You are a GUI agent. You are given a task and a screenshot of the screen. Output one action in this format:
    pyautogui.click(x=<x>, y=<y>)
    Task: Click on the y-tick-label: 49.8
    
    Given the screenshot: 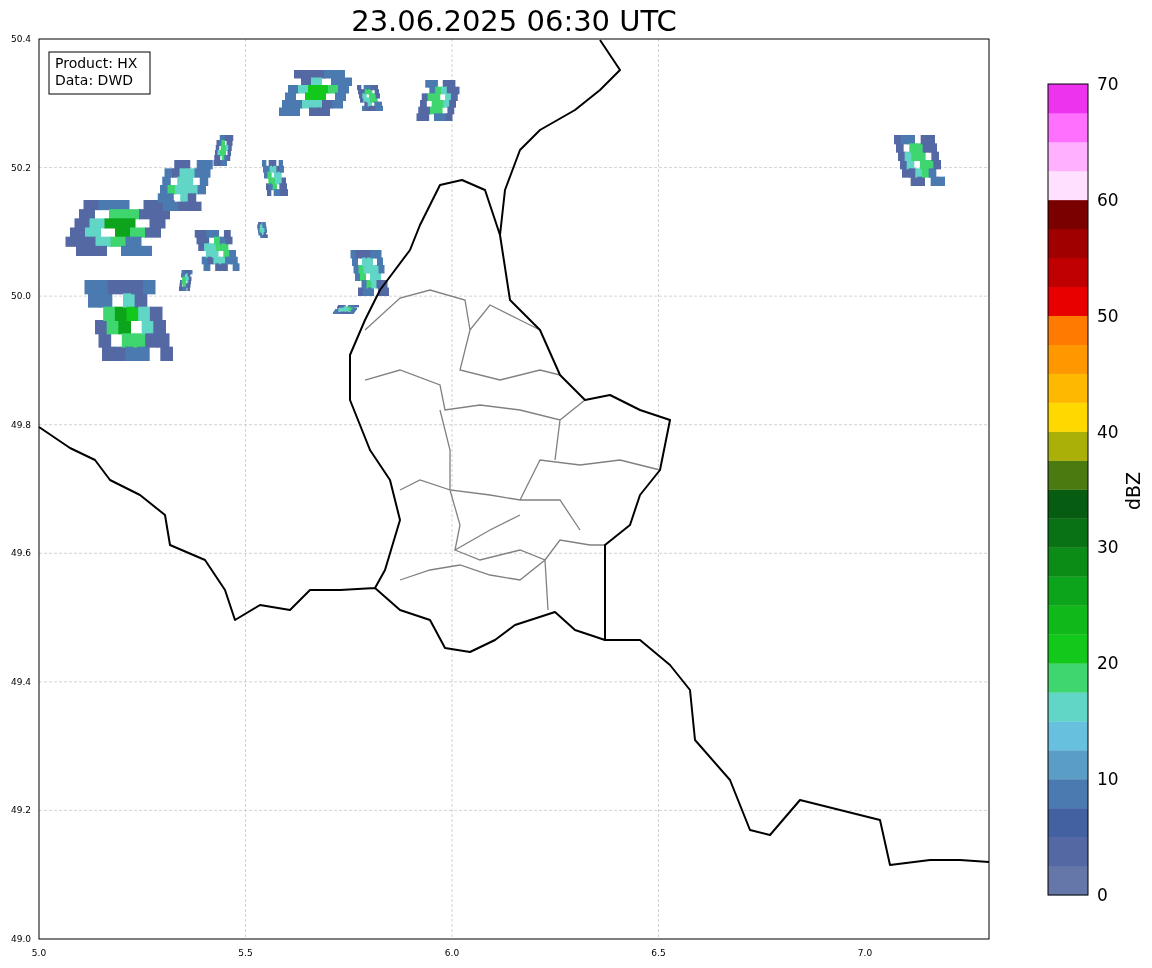 What is the action you would take?
    pyautogui.click(x=20, y=424)
    